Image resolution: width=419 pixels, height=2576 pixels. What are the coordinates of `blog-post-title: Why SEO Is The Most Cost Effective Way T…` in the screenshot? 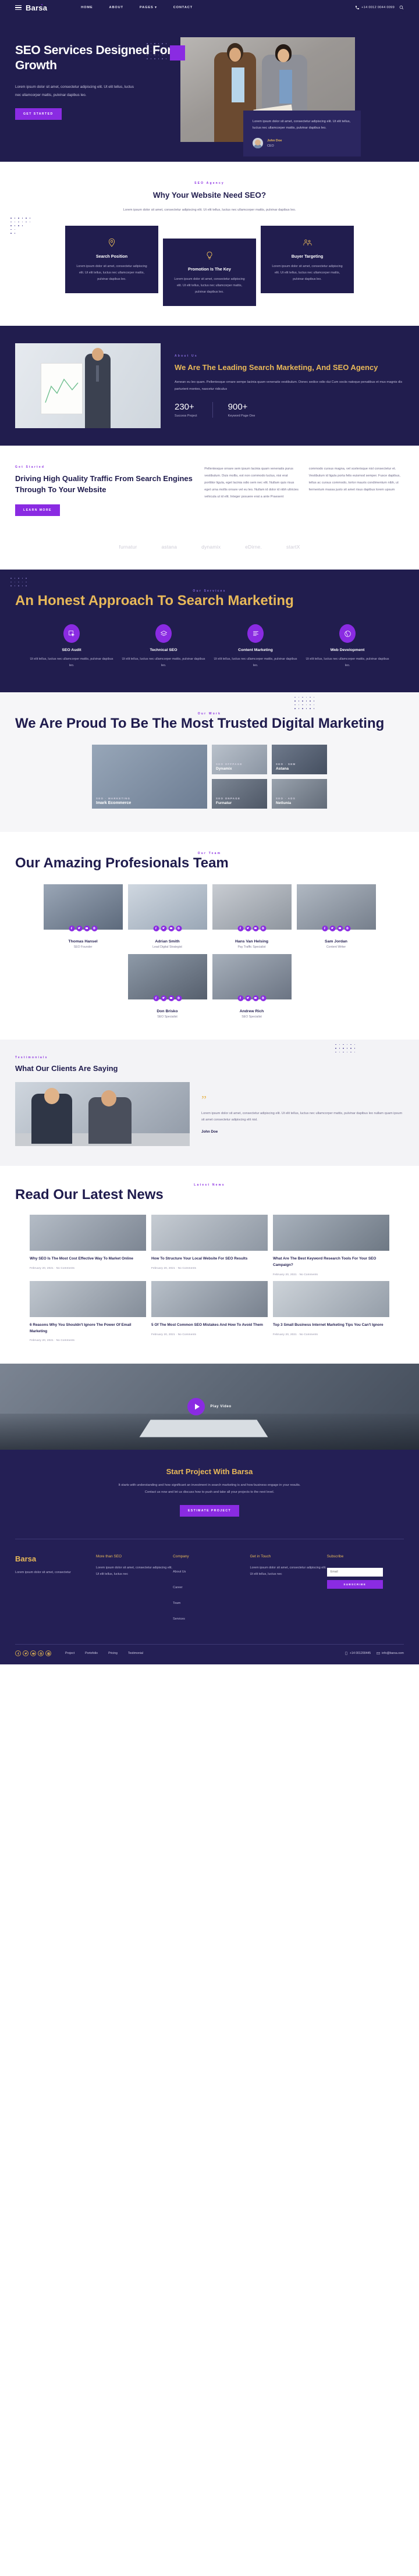 It's located at (88, 1259).